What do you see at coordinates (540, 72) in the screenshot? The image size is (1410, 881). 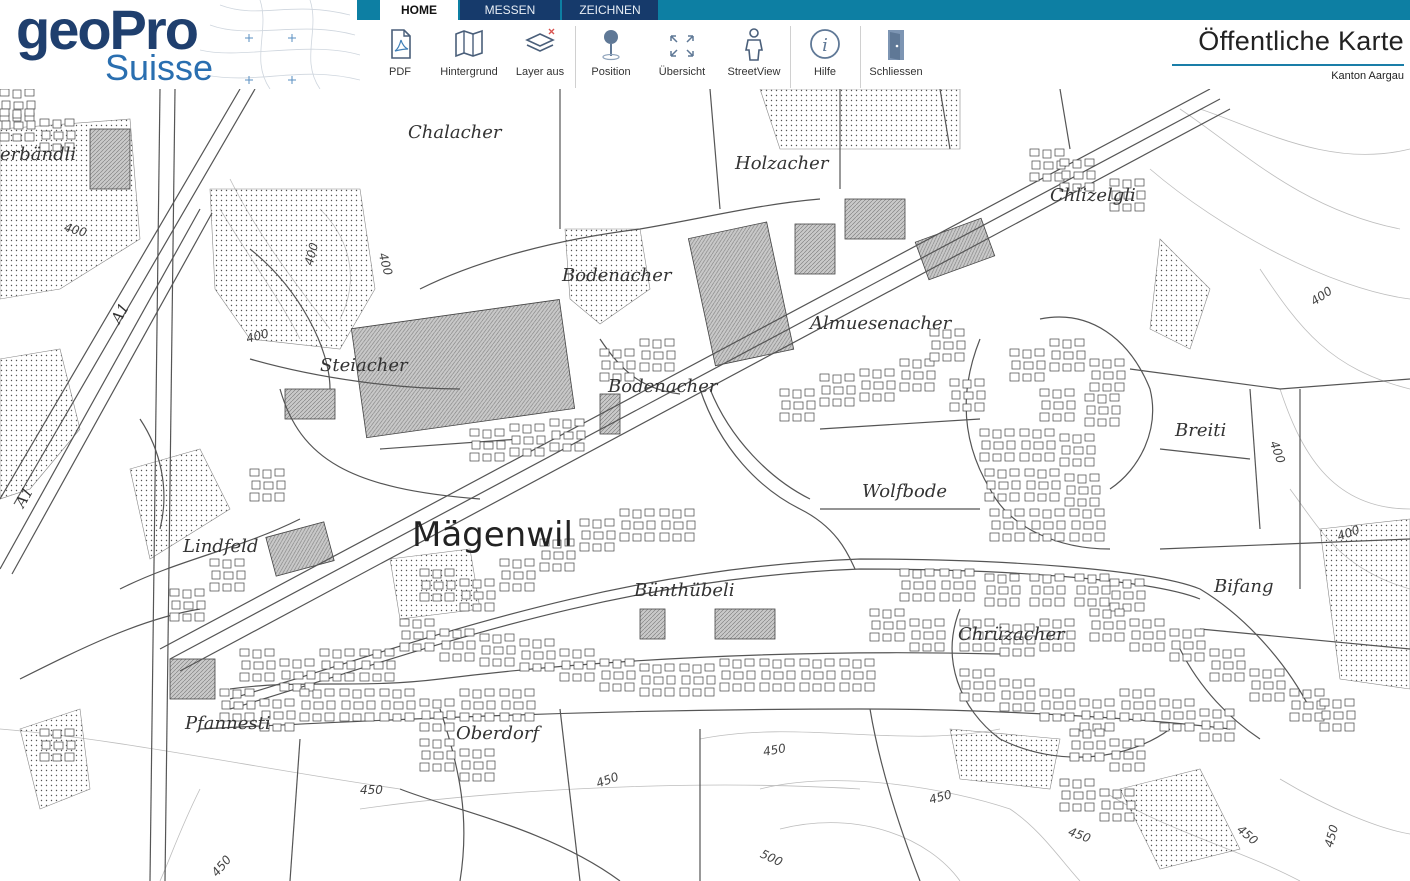 I see `layer-aus-label: Layer aus` at bounding box center [540, 72].